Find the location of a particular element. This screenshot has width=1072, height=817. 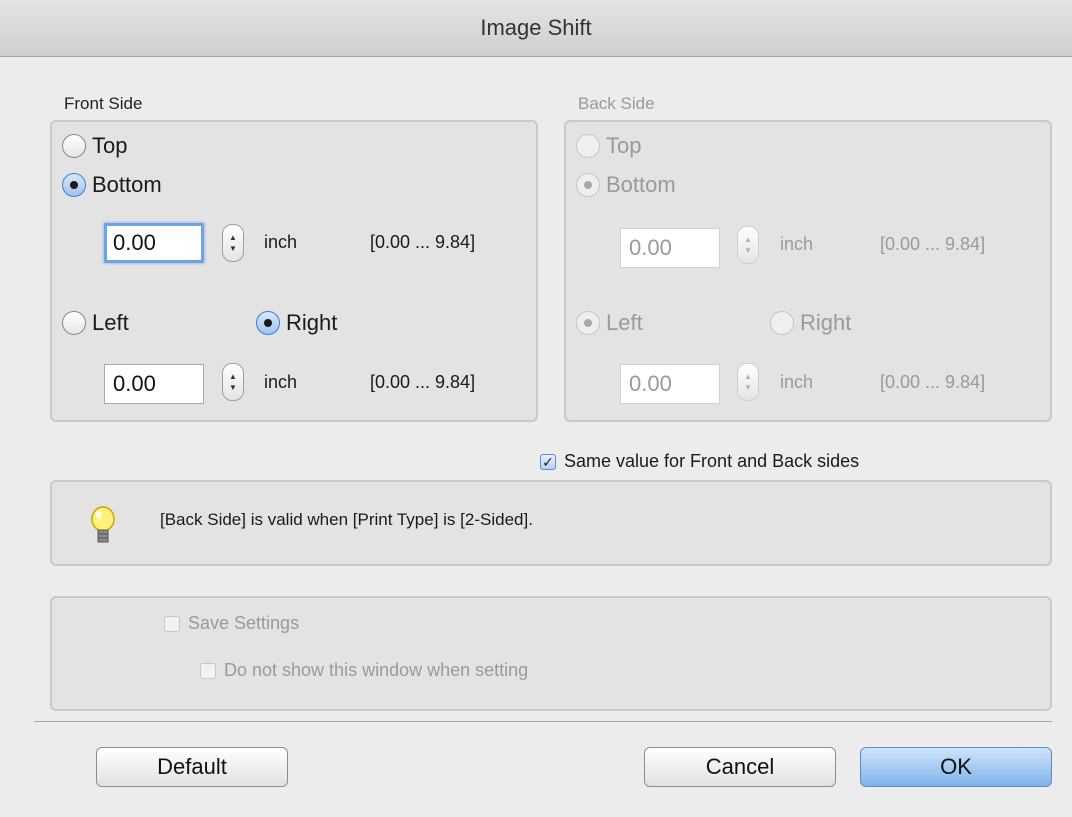

back-horizontal-unit: inch is located at coordinates (797, 382).